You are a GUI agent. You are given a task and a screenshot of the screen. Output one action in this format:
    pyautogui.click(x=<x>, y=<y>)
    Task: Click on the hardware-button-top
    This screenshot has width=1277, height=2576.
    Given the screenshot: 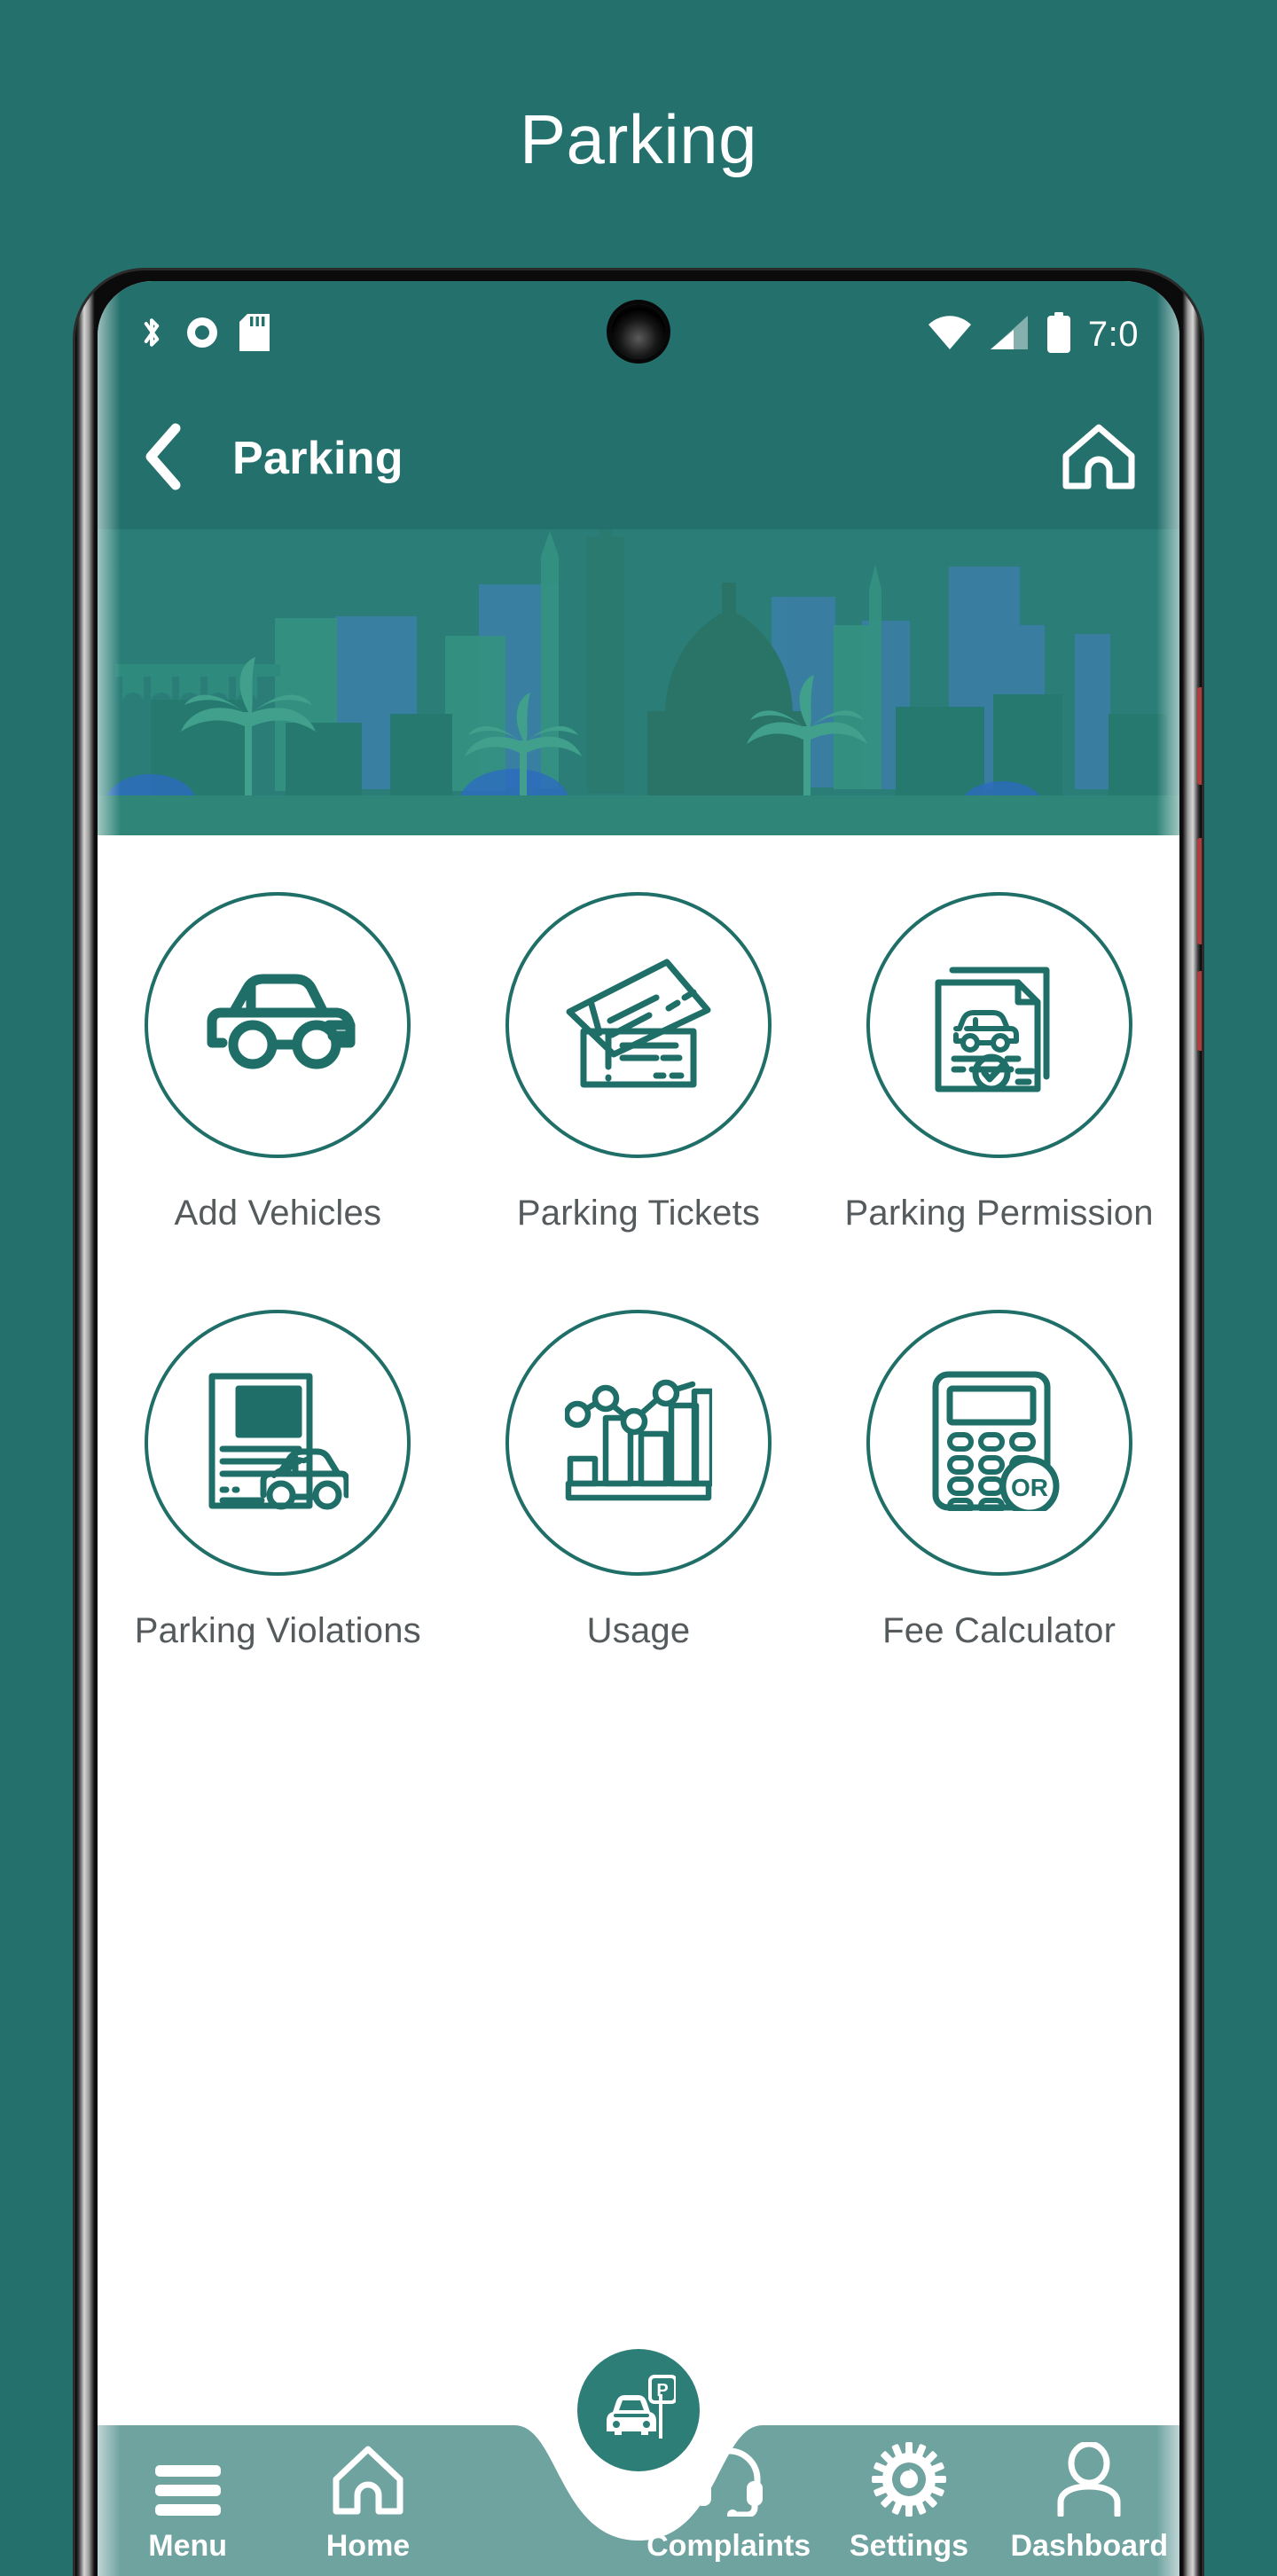 What is the action you would take?
    pyautogui.click(x=1199, y=736)
    